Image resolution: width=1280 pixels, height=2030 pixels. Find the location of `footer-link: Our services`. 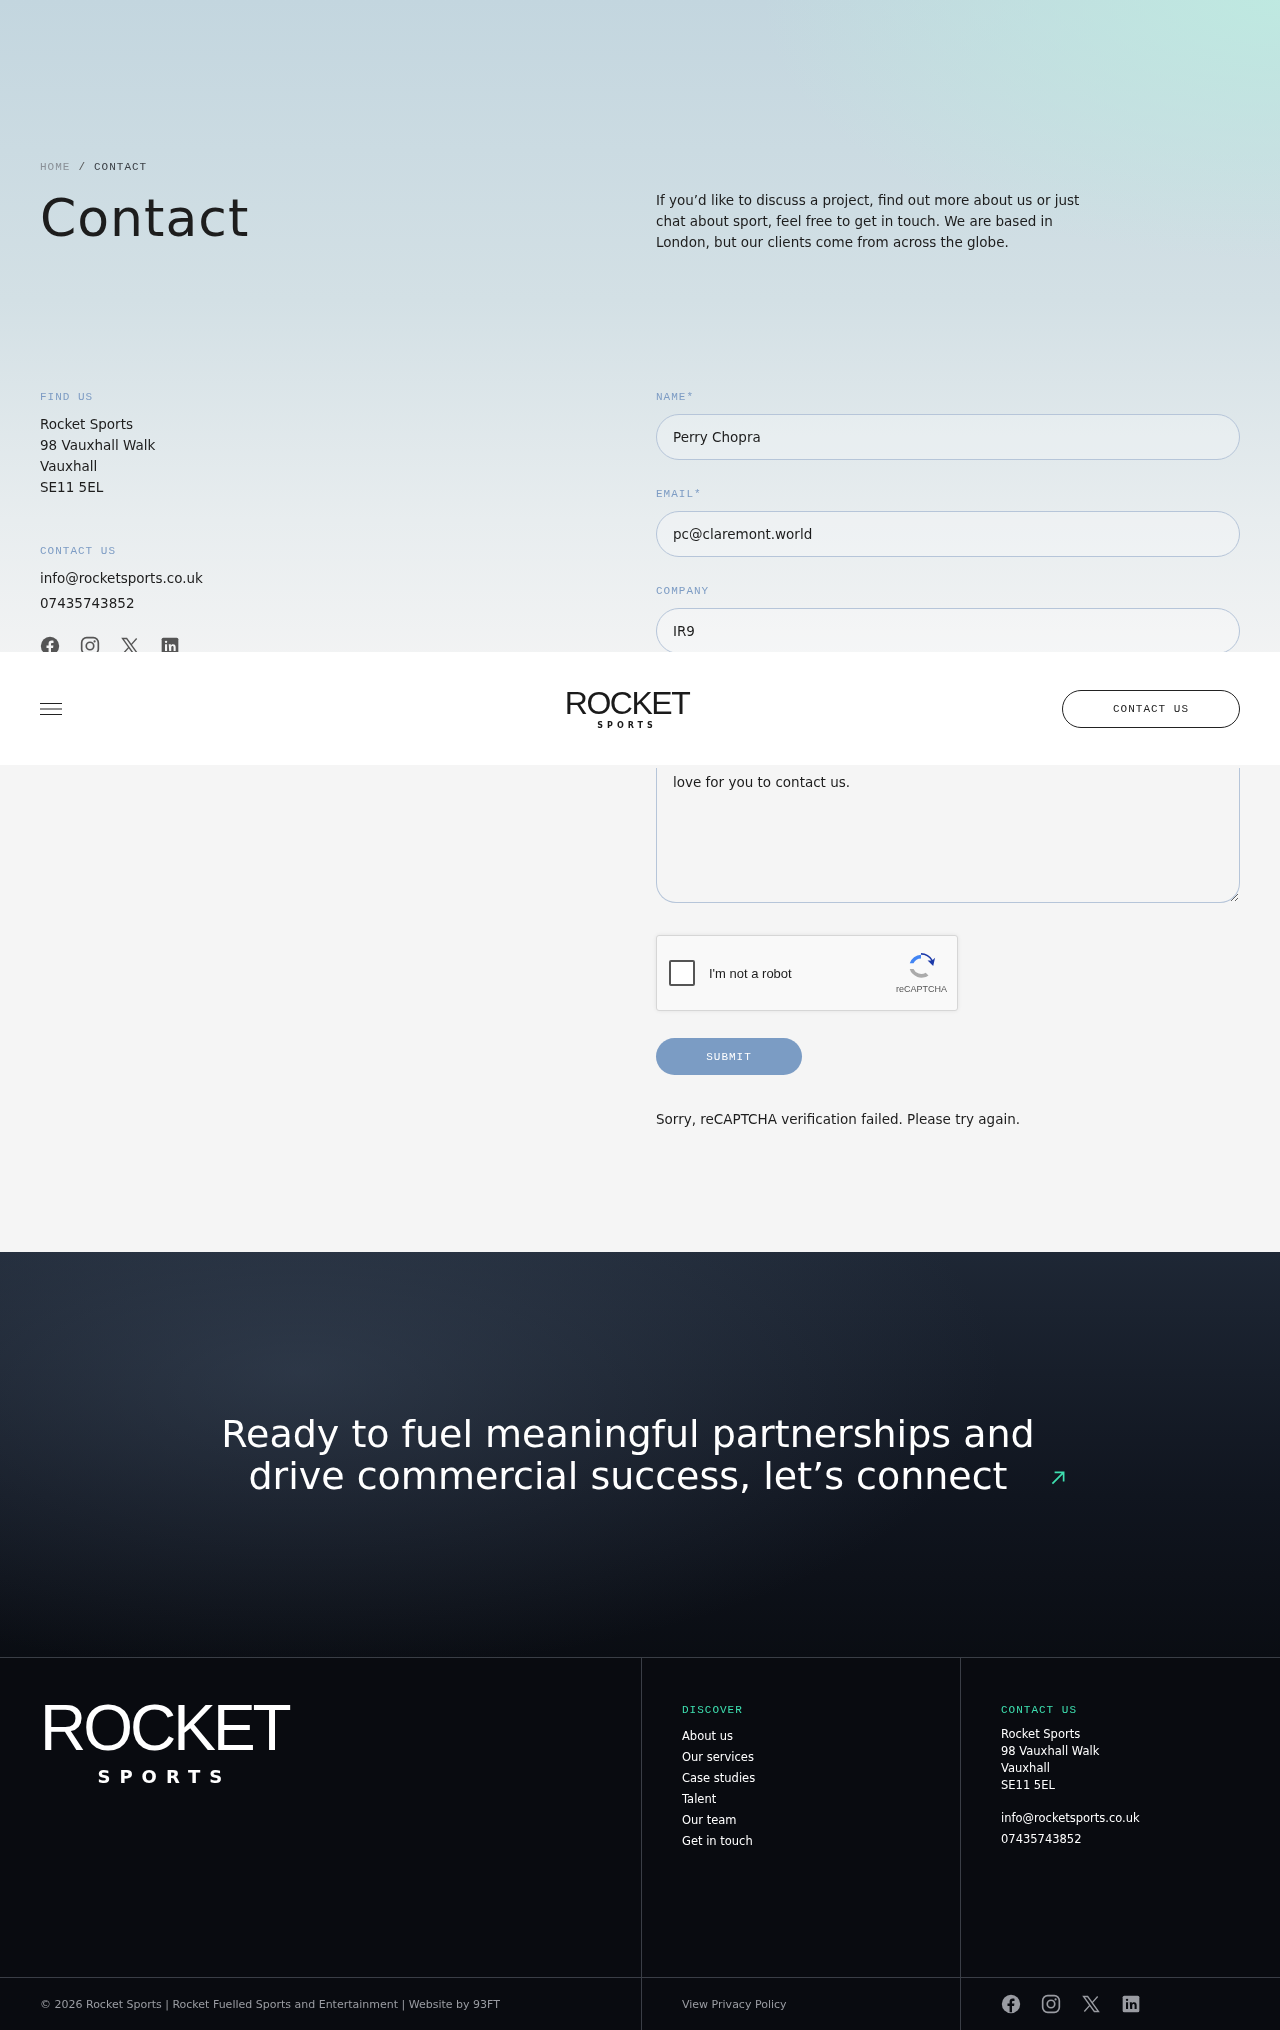

footer-link: Our services is located at coordinates (821, 1757).